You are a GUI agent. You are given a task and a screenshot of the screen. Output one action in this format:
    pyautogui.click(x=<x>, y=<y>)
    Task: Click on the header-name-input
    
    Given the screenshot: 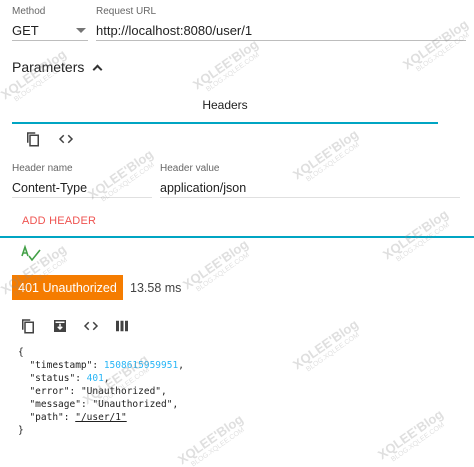 What is the action you would take?
    pyautogui.click(x=82, y=188)
    